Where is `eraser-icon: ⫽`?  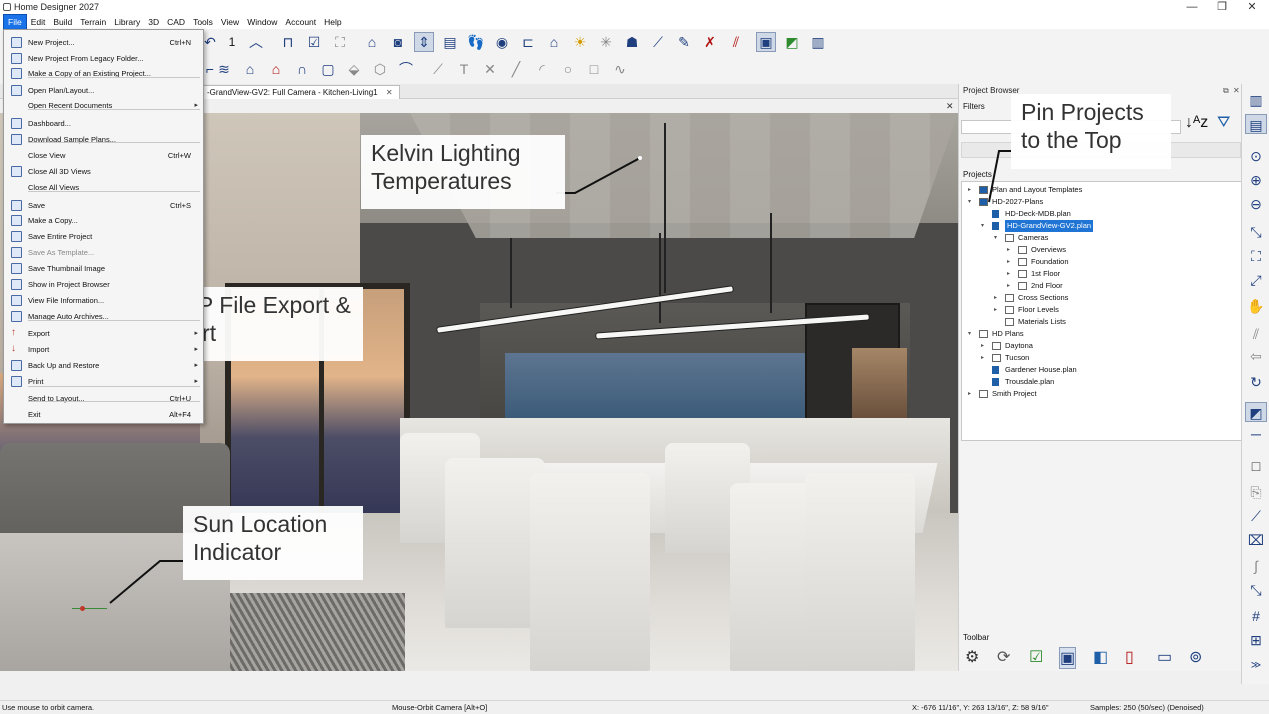
eraser-icon: ⫽ is located at coordinates (736, 42).